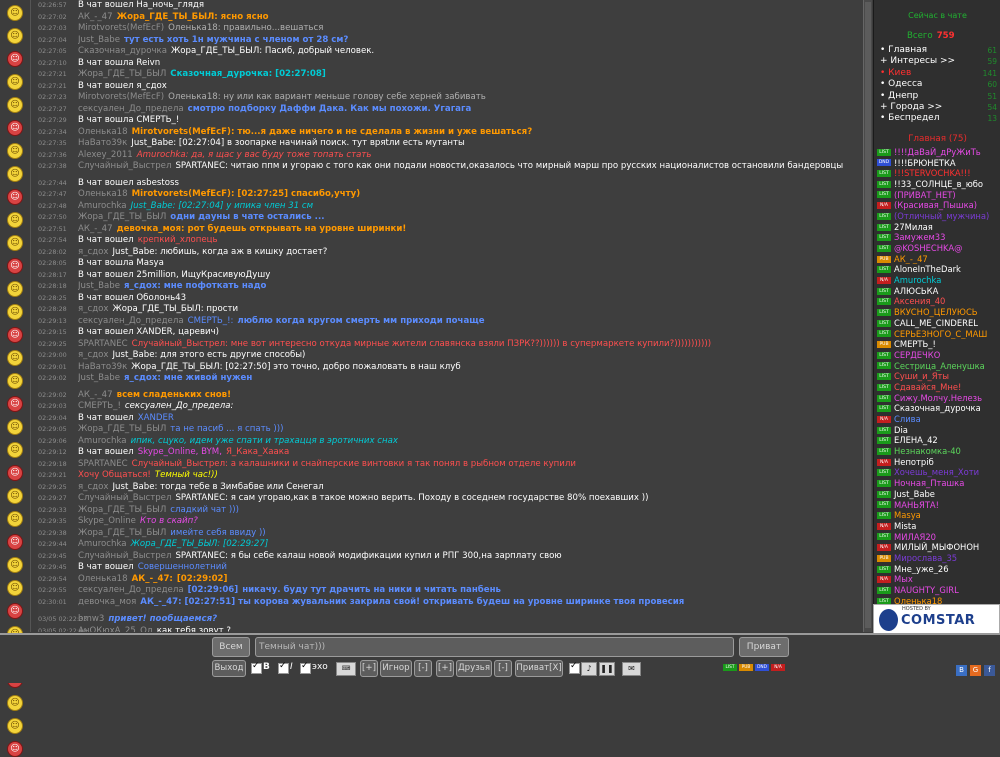  What do you see at coordinates (937, 558) in the screenshot?
I see `user-list-item: PUB Мирослава_35` at bounding box center [937, 558].